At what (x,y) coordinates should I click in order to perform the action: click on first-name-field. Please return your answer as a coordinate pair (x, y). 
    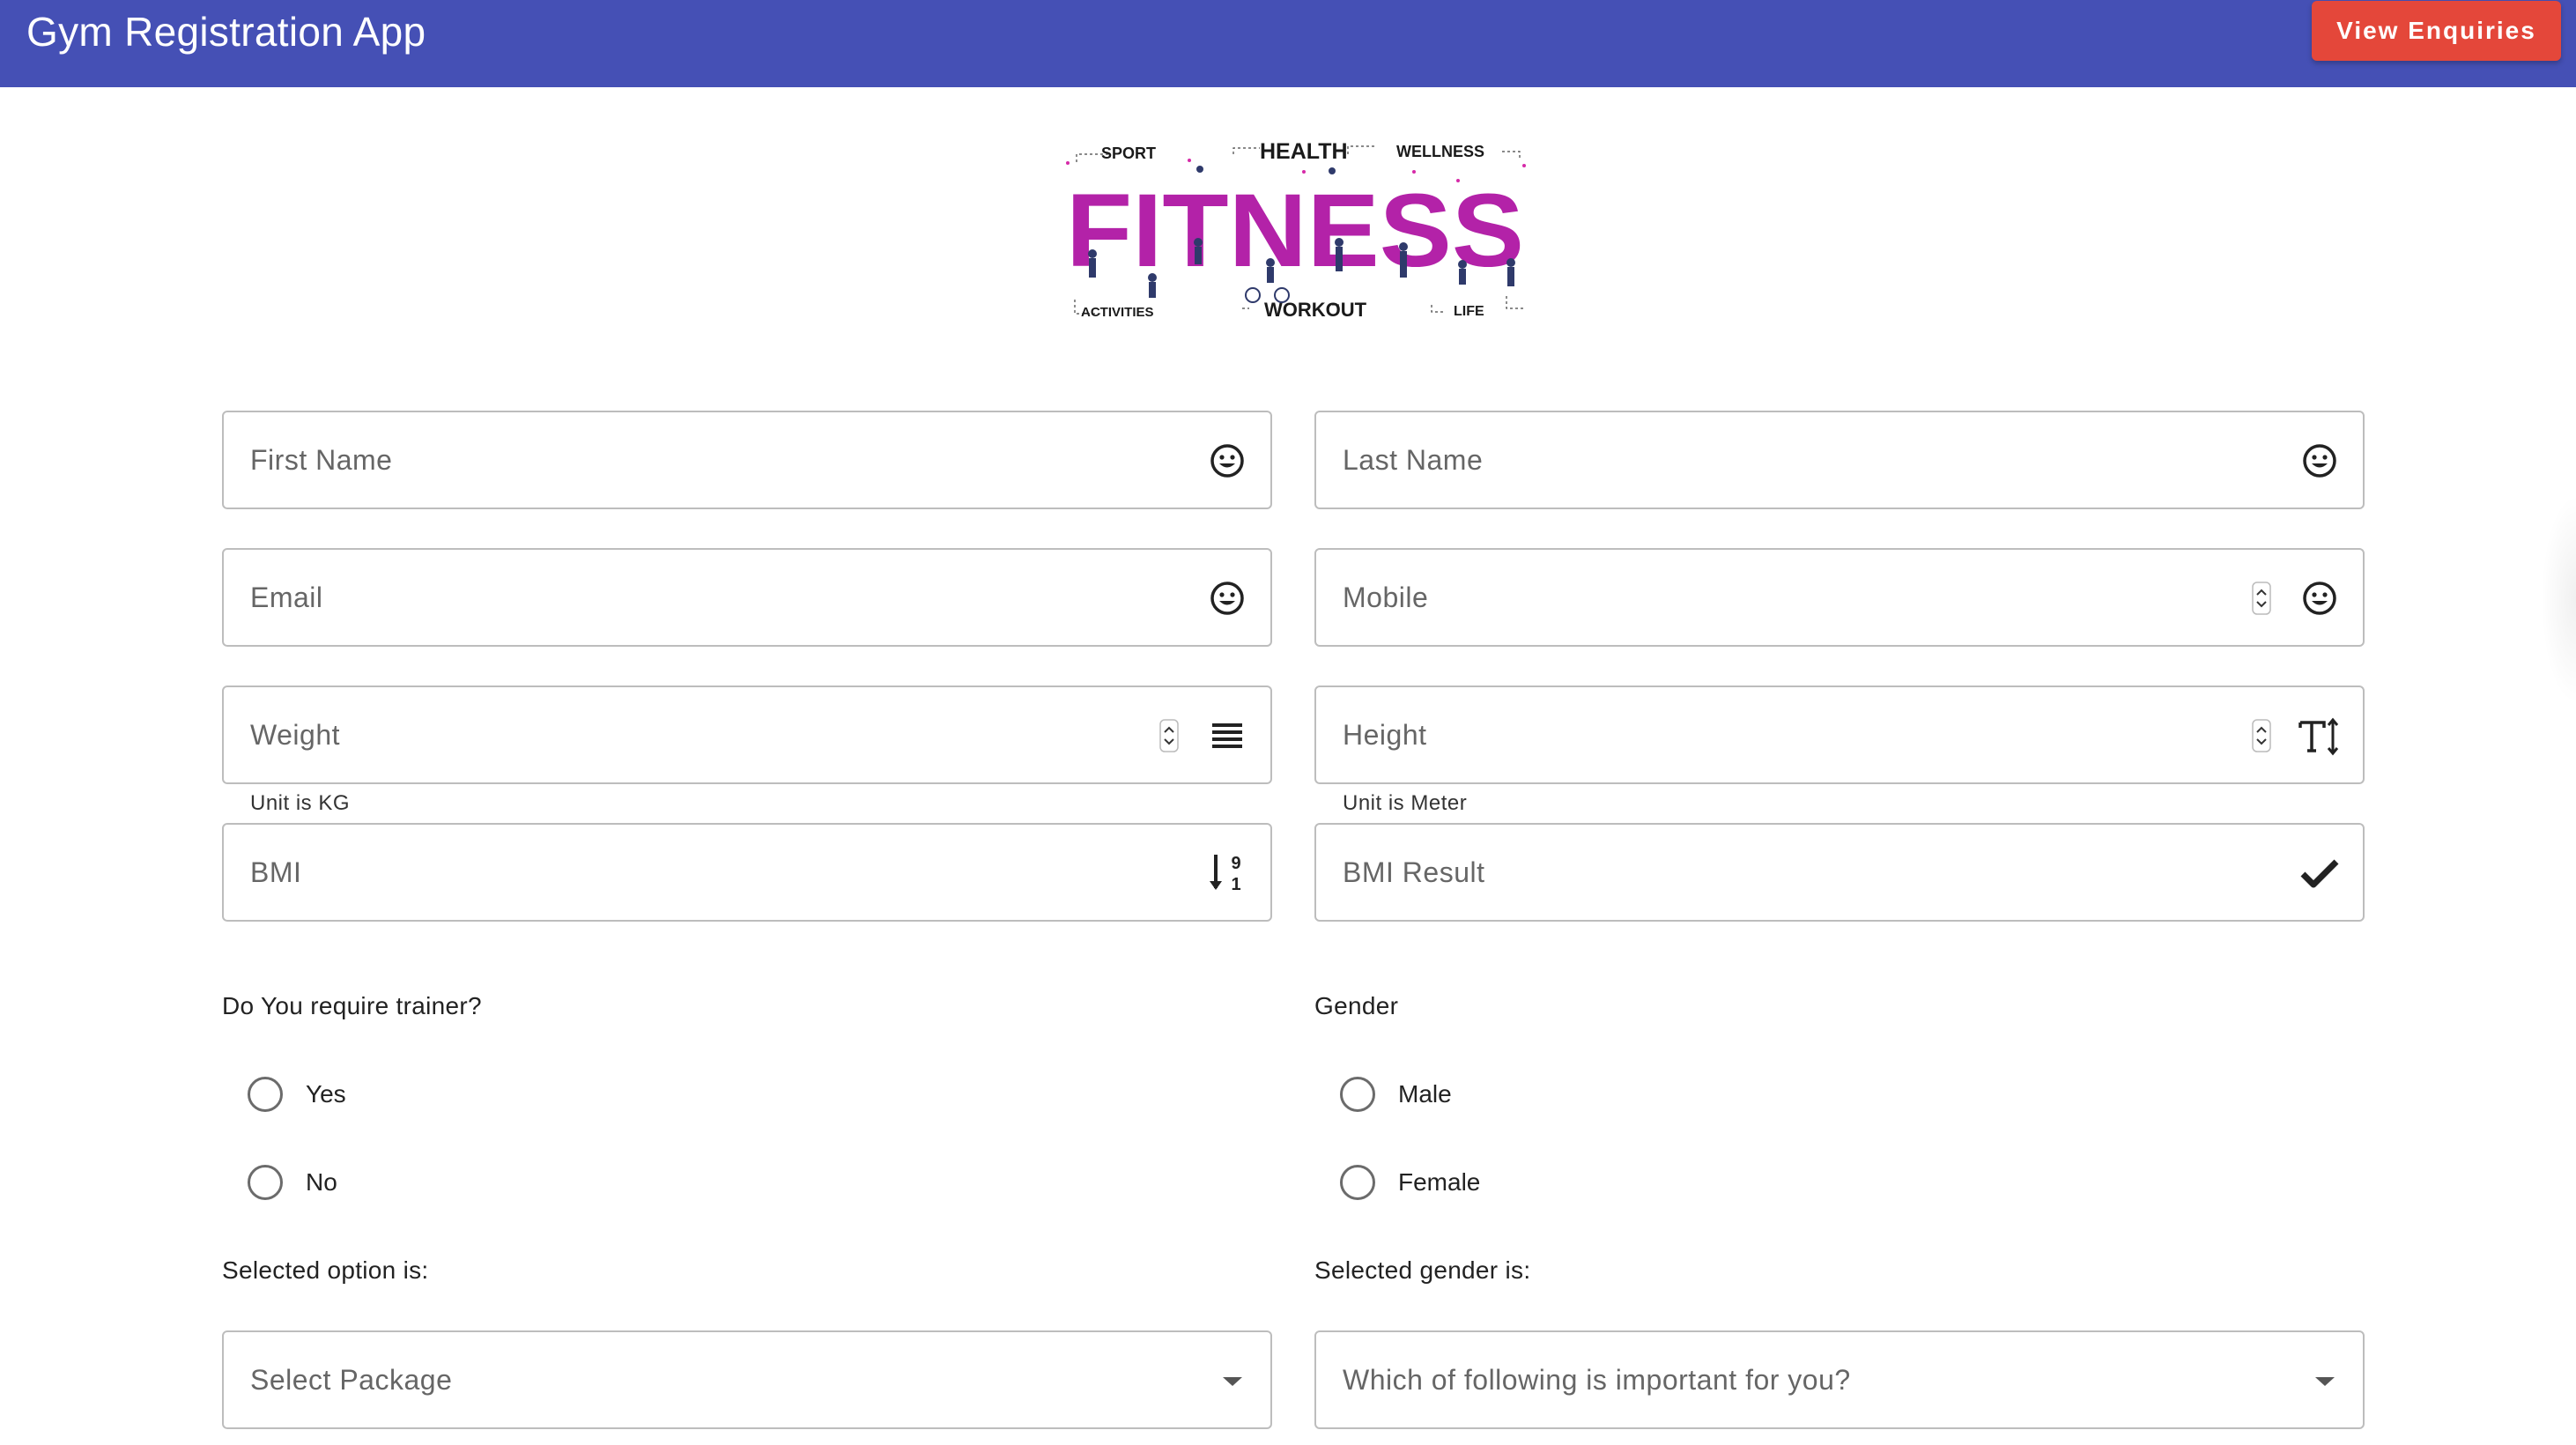
    Looking at the image, I should click on (747, 460).